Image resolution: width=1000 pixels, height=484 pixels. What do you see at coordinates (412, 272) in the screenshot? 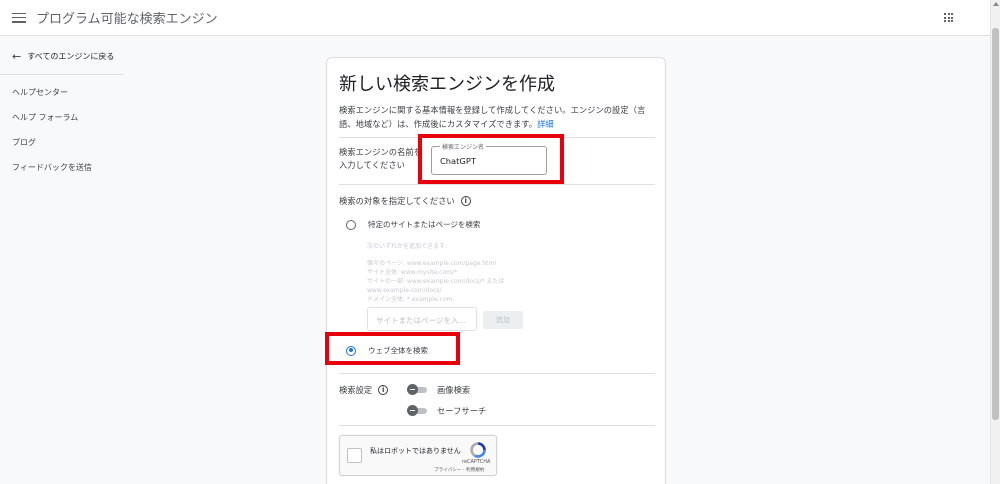
I see `site-hint-line: サイト全体: www.mysite.com/*` at bounding box center [412, 272].